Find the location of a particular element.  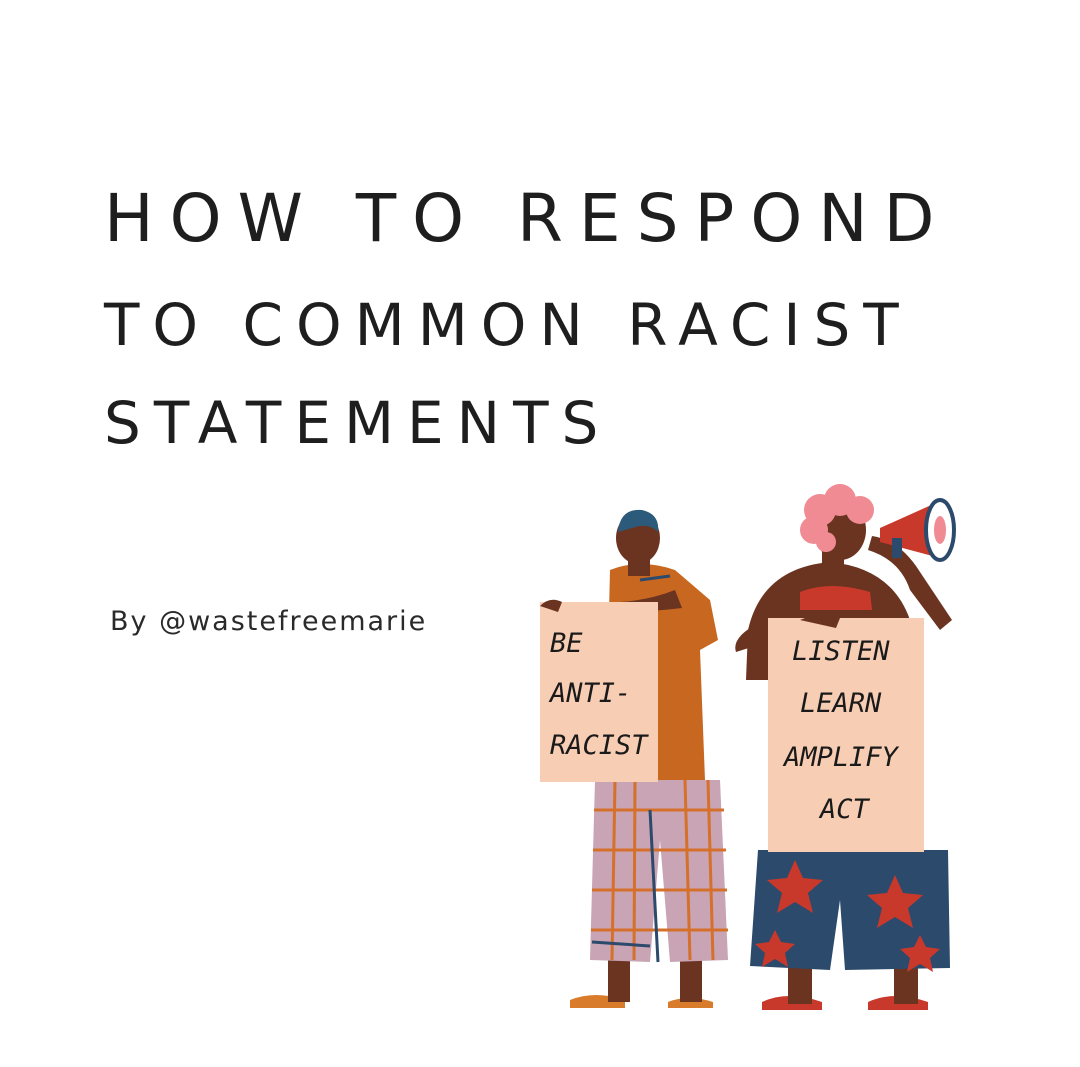

left-sign-line-2: ANTI- is located at coordinates (589, 693).